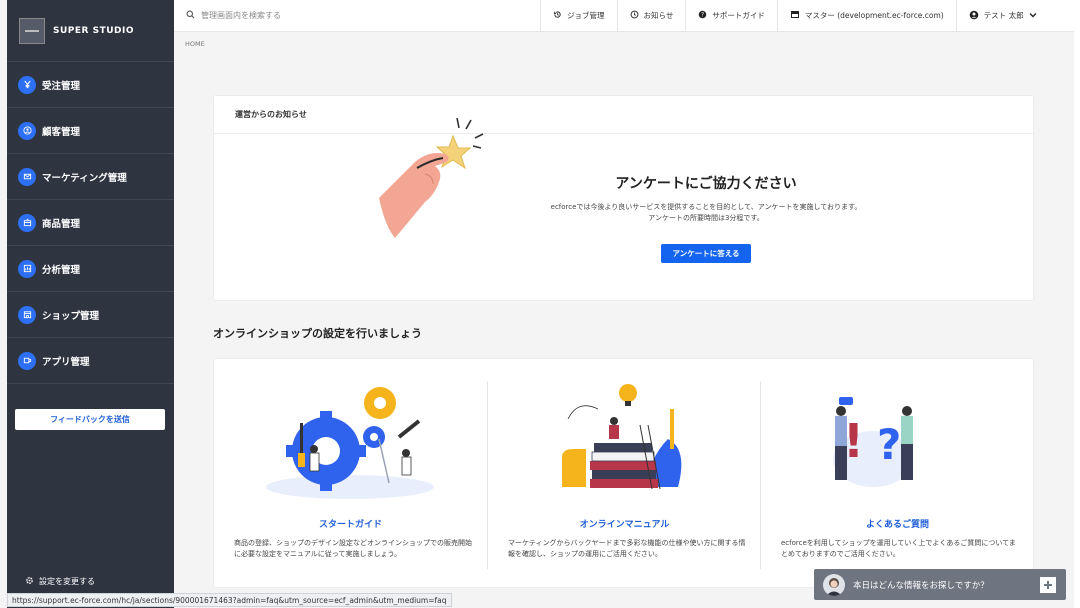 This screenshot has width=1080, height=608. What do you see at coordinates (706, 253) in the screenshot?
I see `answer-survey-button: アンケートに答える` at bounding box center [706, 253].